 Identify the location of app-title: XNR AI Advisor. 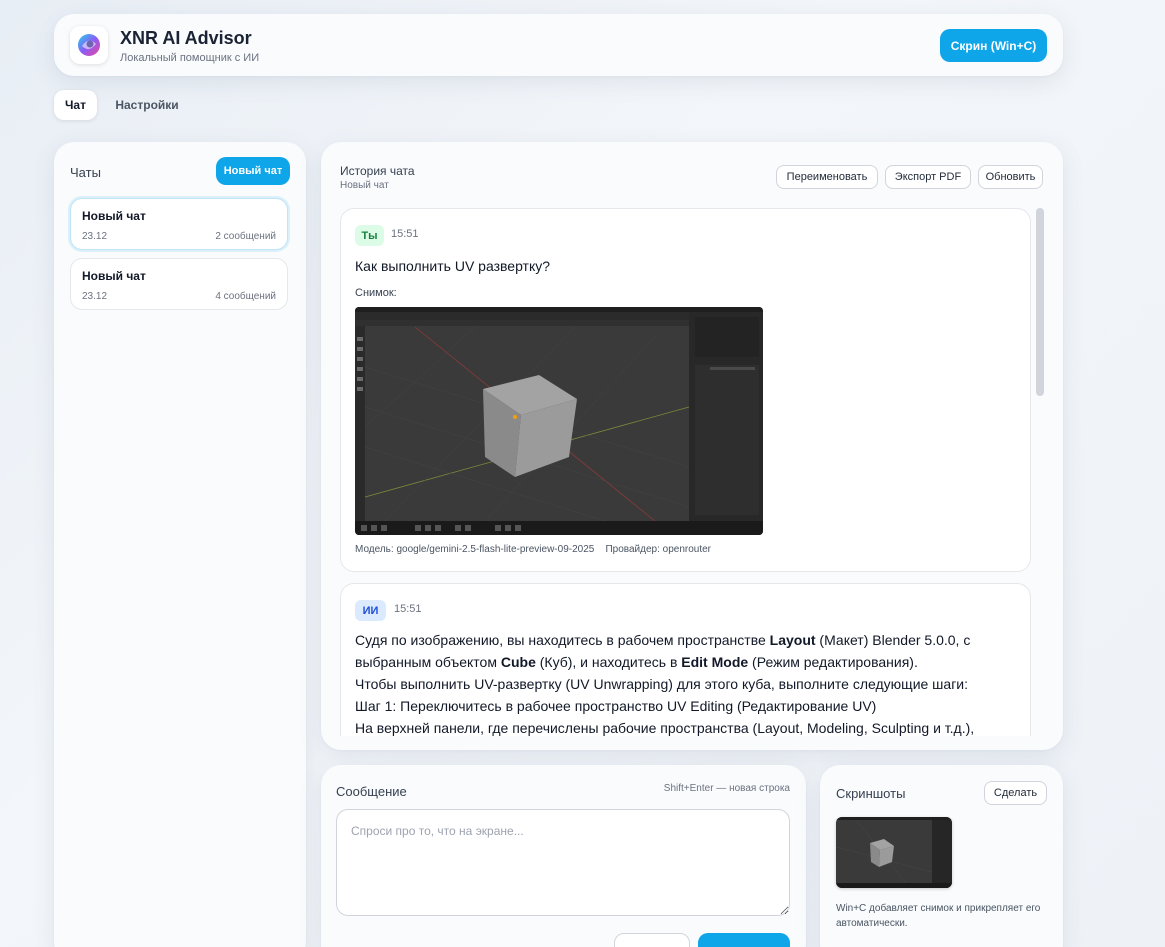
(186, 38).